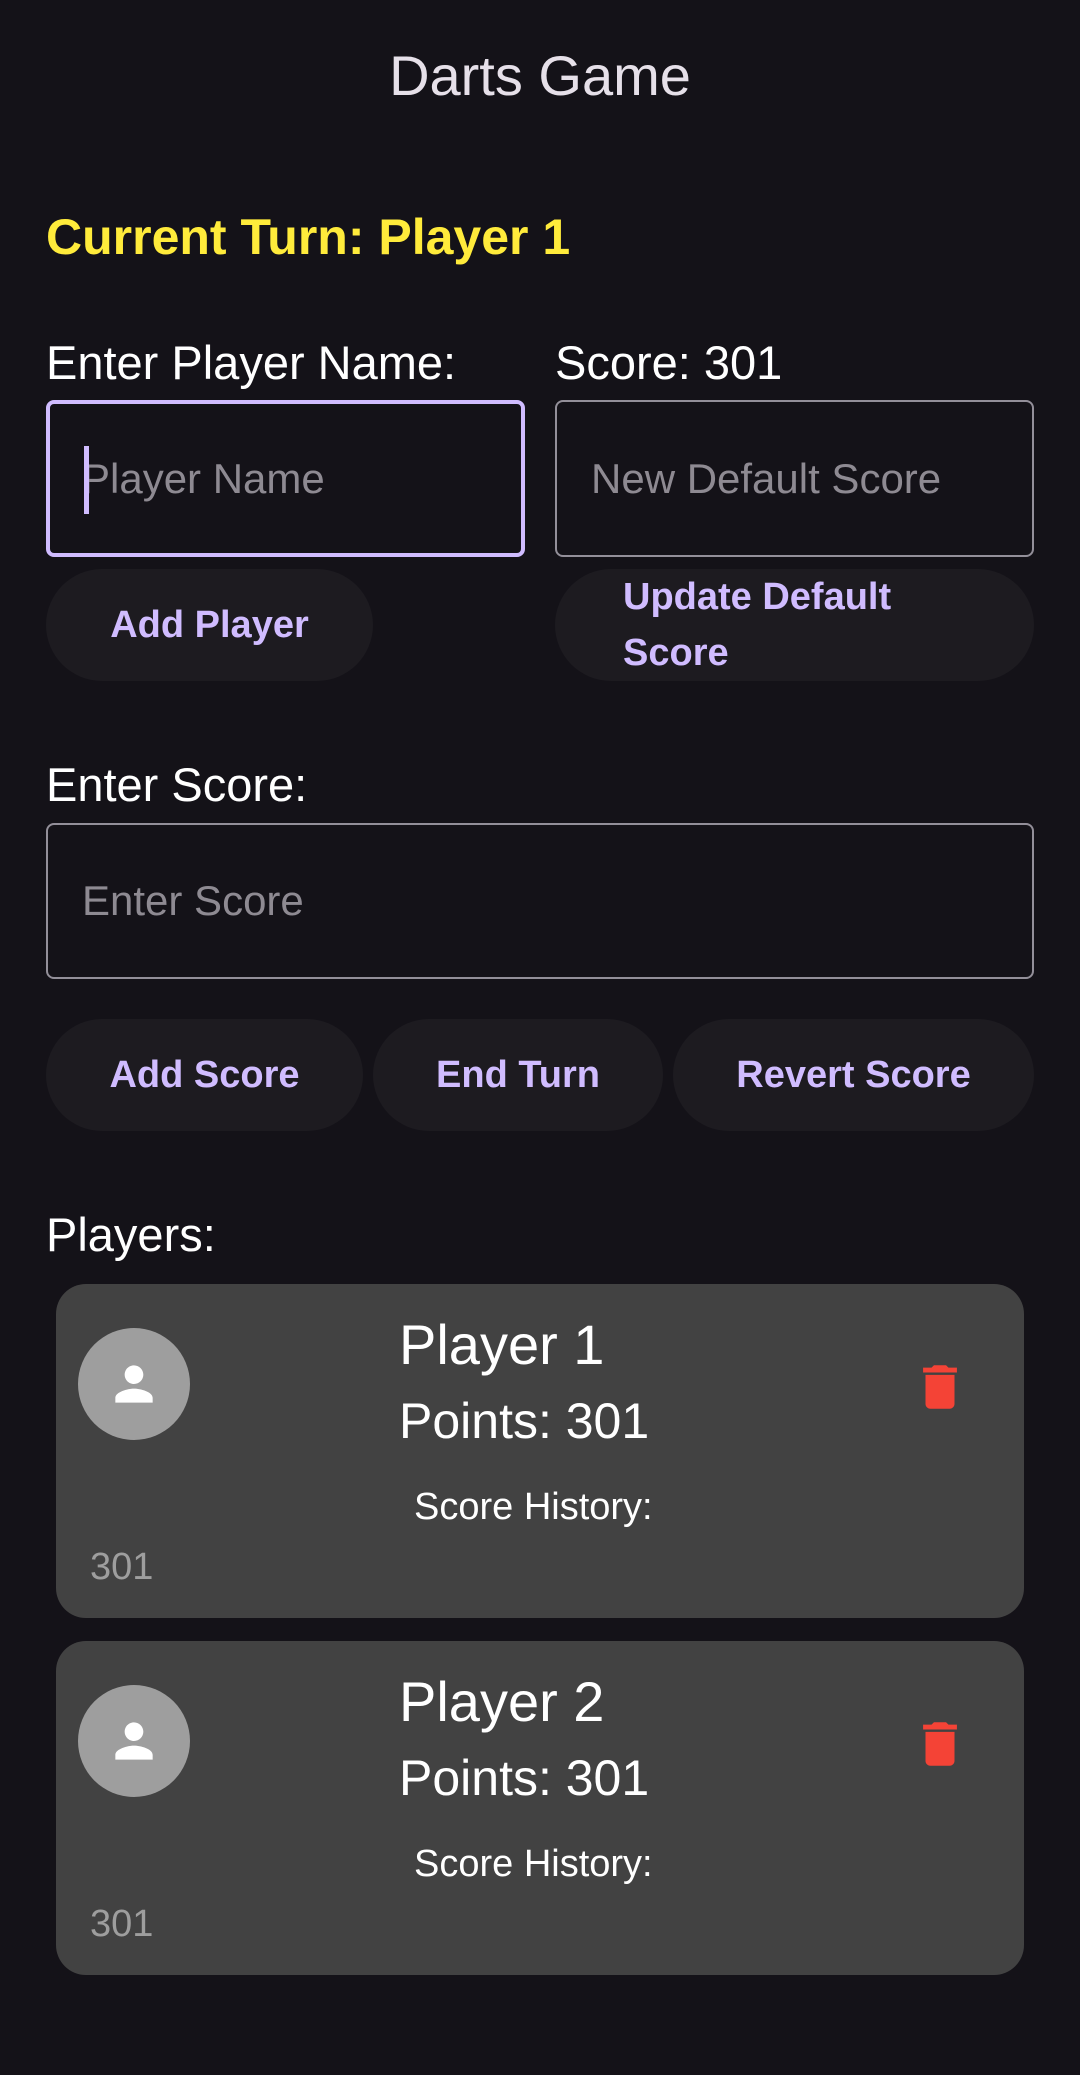 The image size is (1080, 2075). I want to click on default-score-input, so click(811, 478).